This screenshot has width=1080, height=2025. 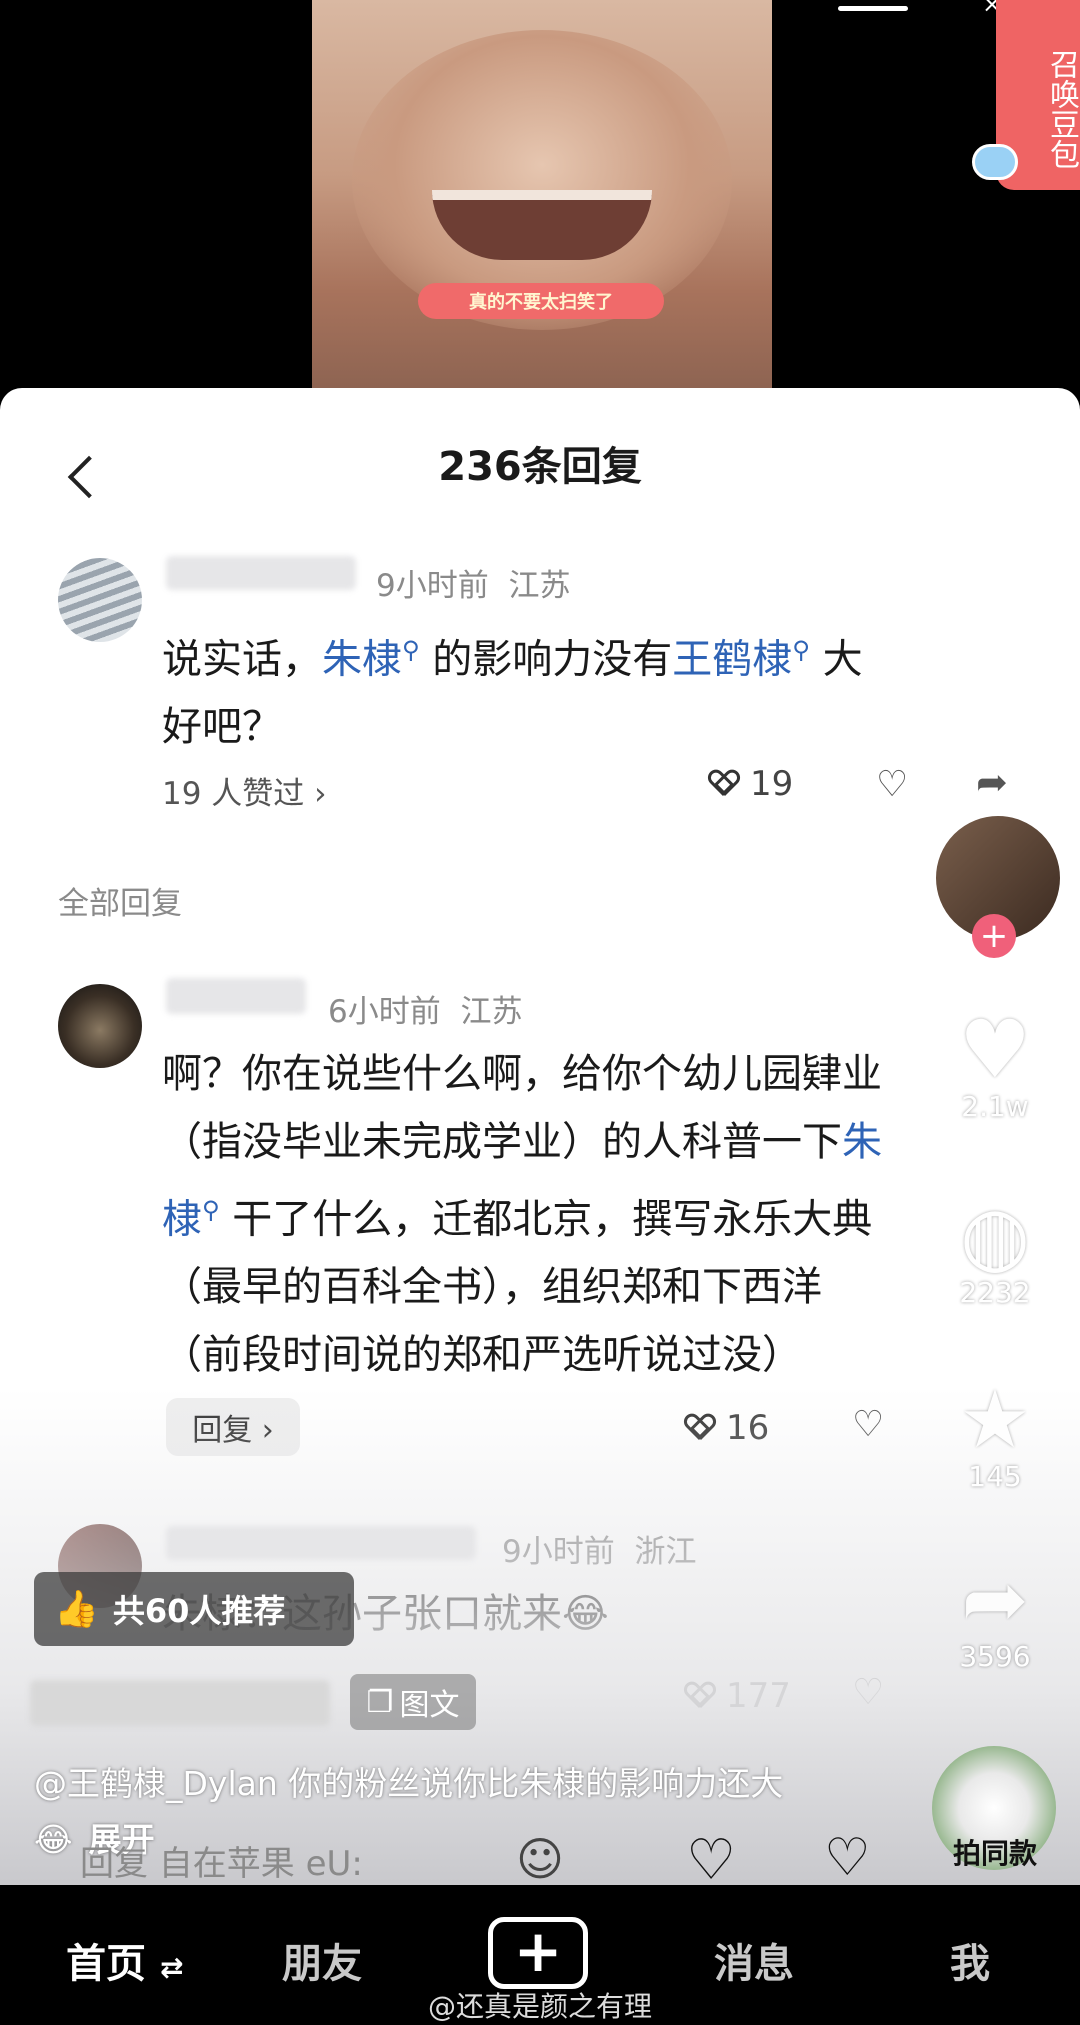 I want to click on comment-region: 浙江, so click(x=665, y=1552).